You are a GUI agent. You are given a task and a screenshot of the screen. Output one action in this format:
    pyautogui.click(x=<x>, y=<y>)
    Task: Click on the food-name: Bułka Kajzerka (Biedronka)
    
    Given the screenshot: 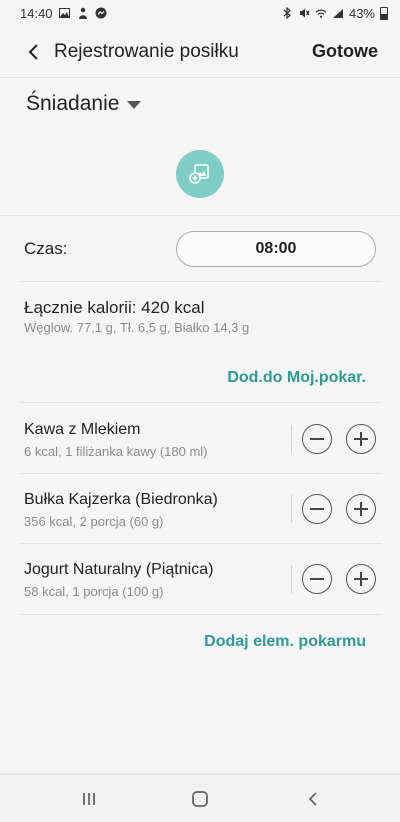 What is the action you would take?
    pyautogui.click(x=121, y=499)
    